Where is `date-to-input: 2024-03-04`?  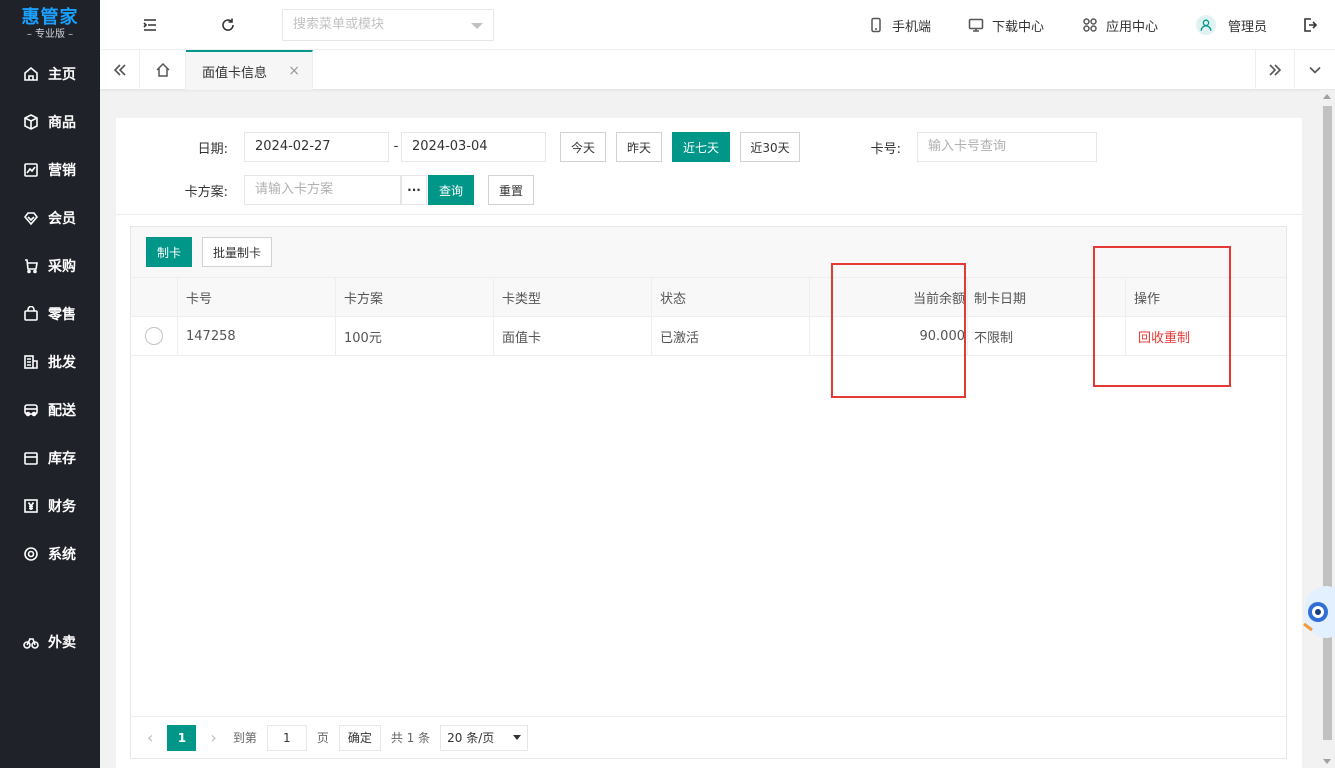 date-to-input: 2024-03-04 is located at coordinates (473, 147).